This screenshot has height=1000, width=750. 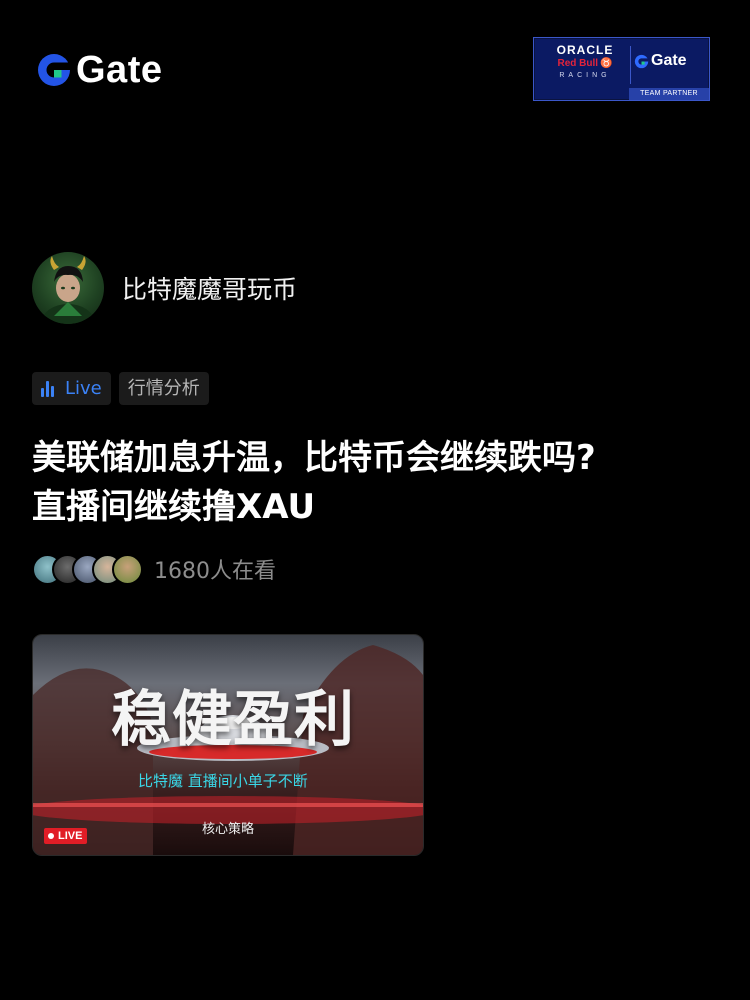 What do you see at coordinates (215, 571) in the screenshot?
I see `viewer-count: 1680人在看` at bounding box center [215, 571].